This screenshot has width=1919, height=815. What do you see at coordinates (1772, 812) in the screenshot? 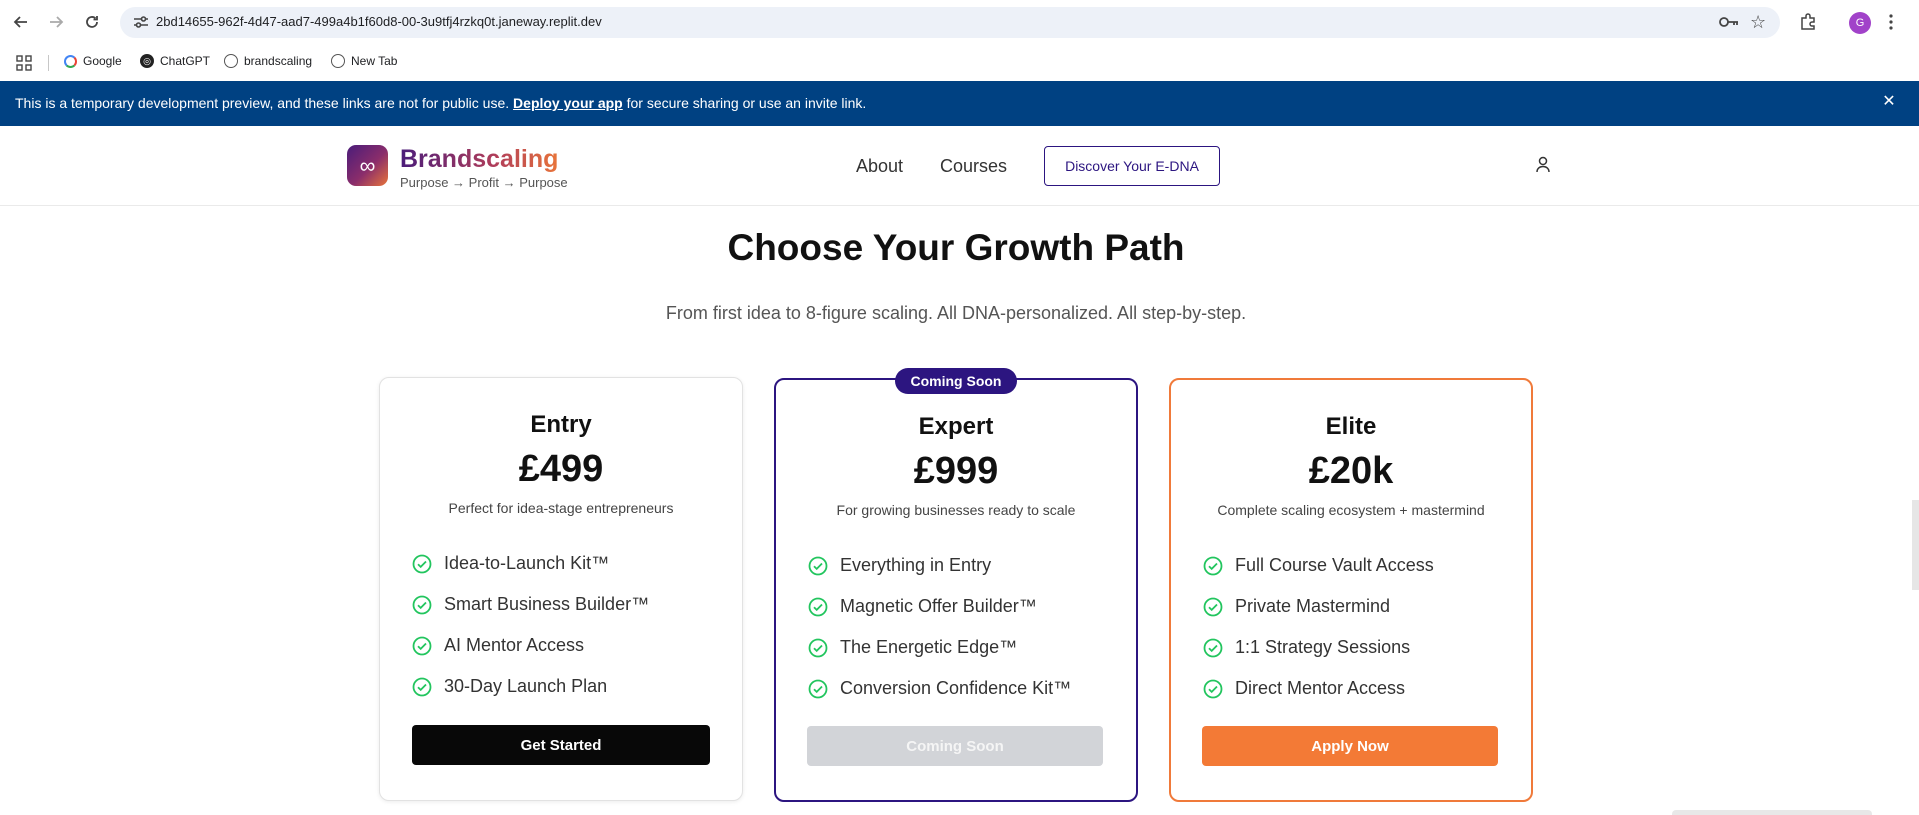
I see `floating-panel-edge` at bounding box center [1772, 812].